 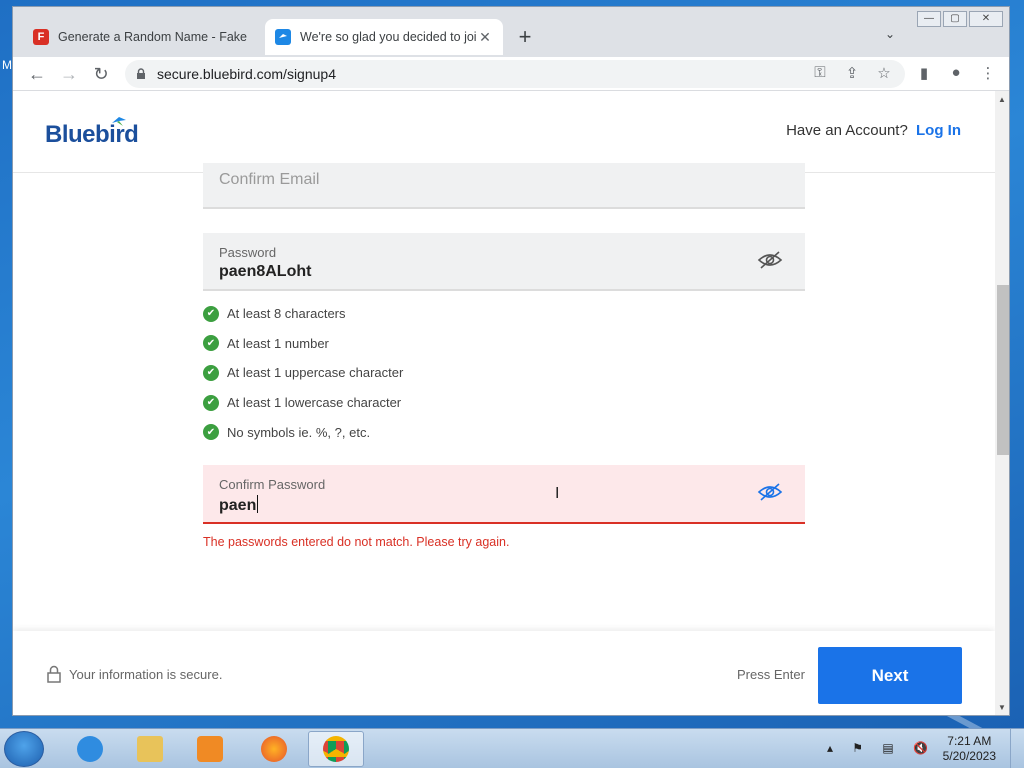 I want to click on taskbar-explorer, so click(x=150, y=749).